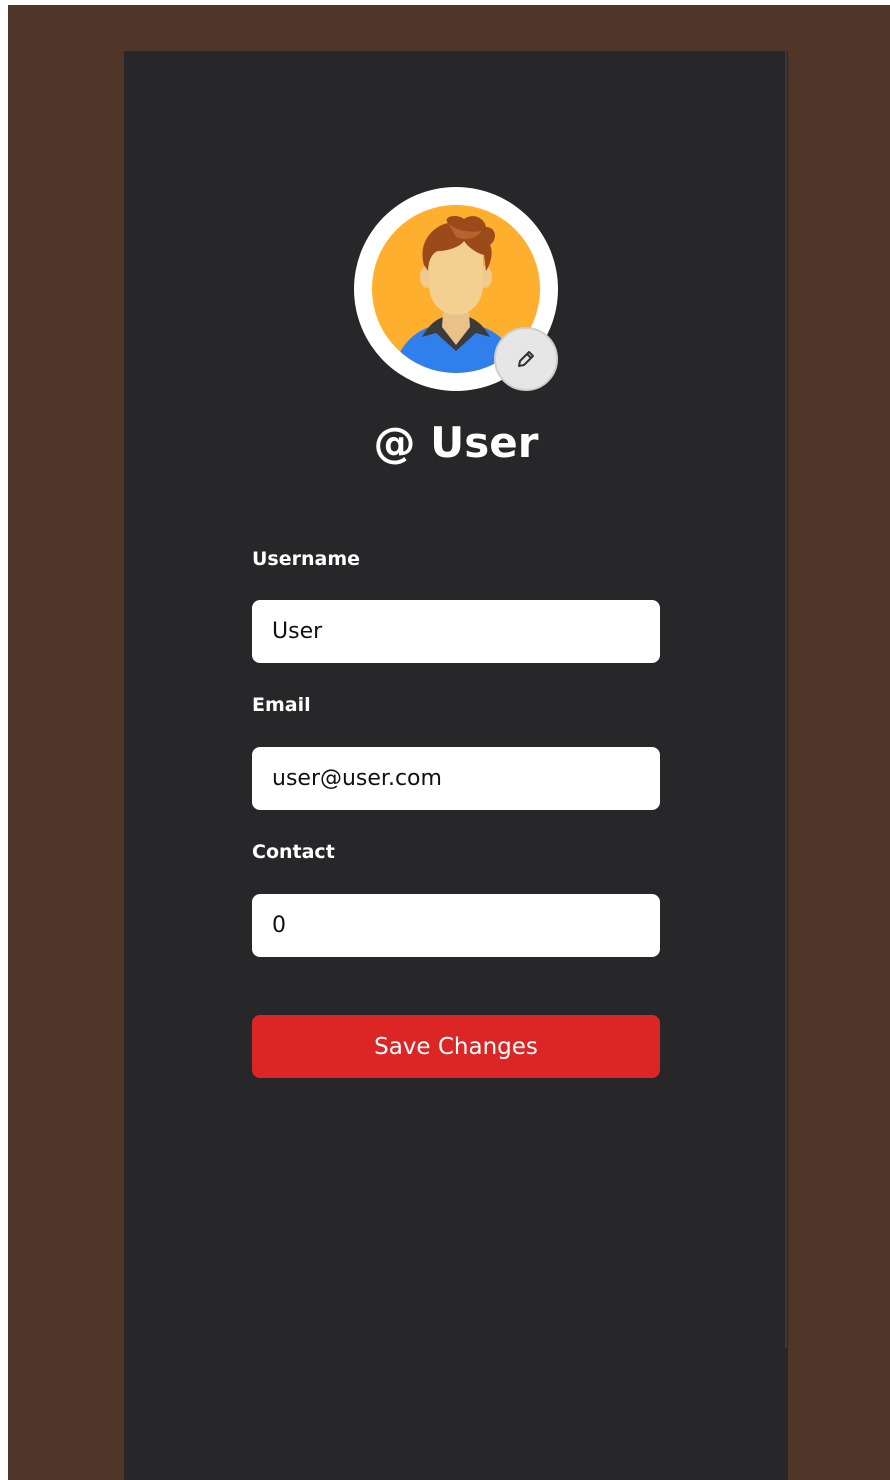 This screenshot has width=890, height=1480. What do you see at coordinates (456, 631) in the screenshot?
I see `username-input` at bounding box center [456, 631].